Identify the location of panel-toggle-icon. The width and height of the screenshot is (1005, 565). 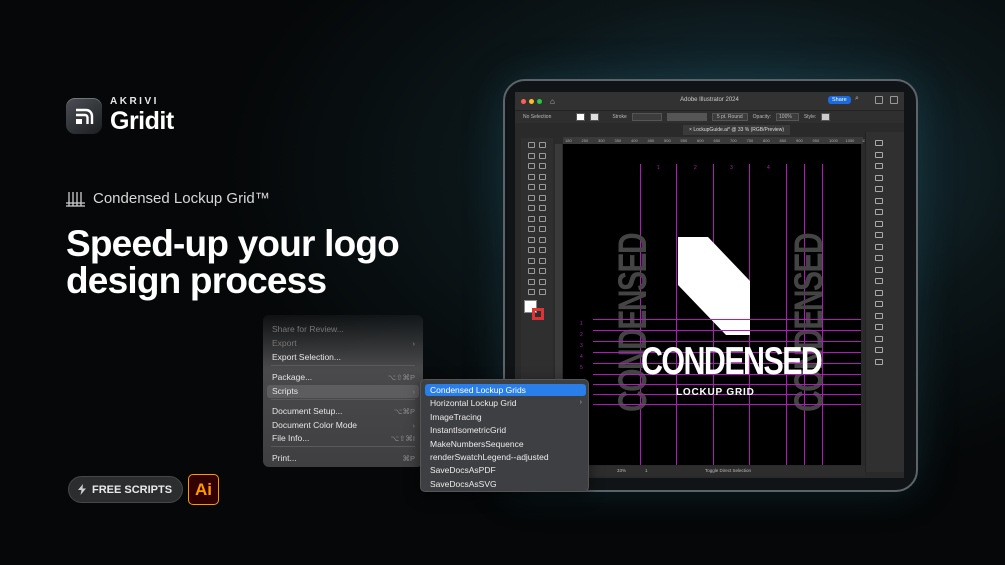
(894, 100).